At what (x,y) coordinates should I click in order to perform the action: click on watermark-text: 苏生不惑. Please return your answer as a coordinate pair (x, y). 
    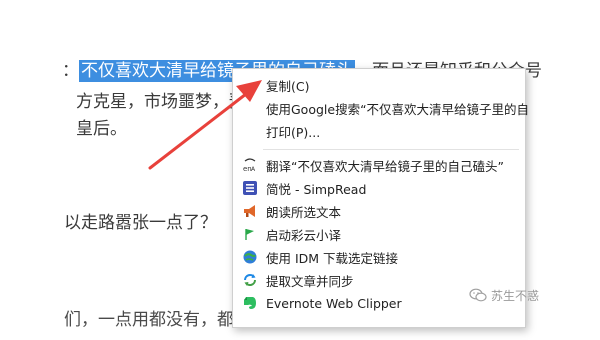
    Looking at the image, I should click on (515, 295).